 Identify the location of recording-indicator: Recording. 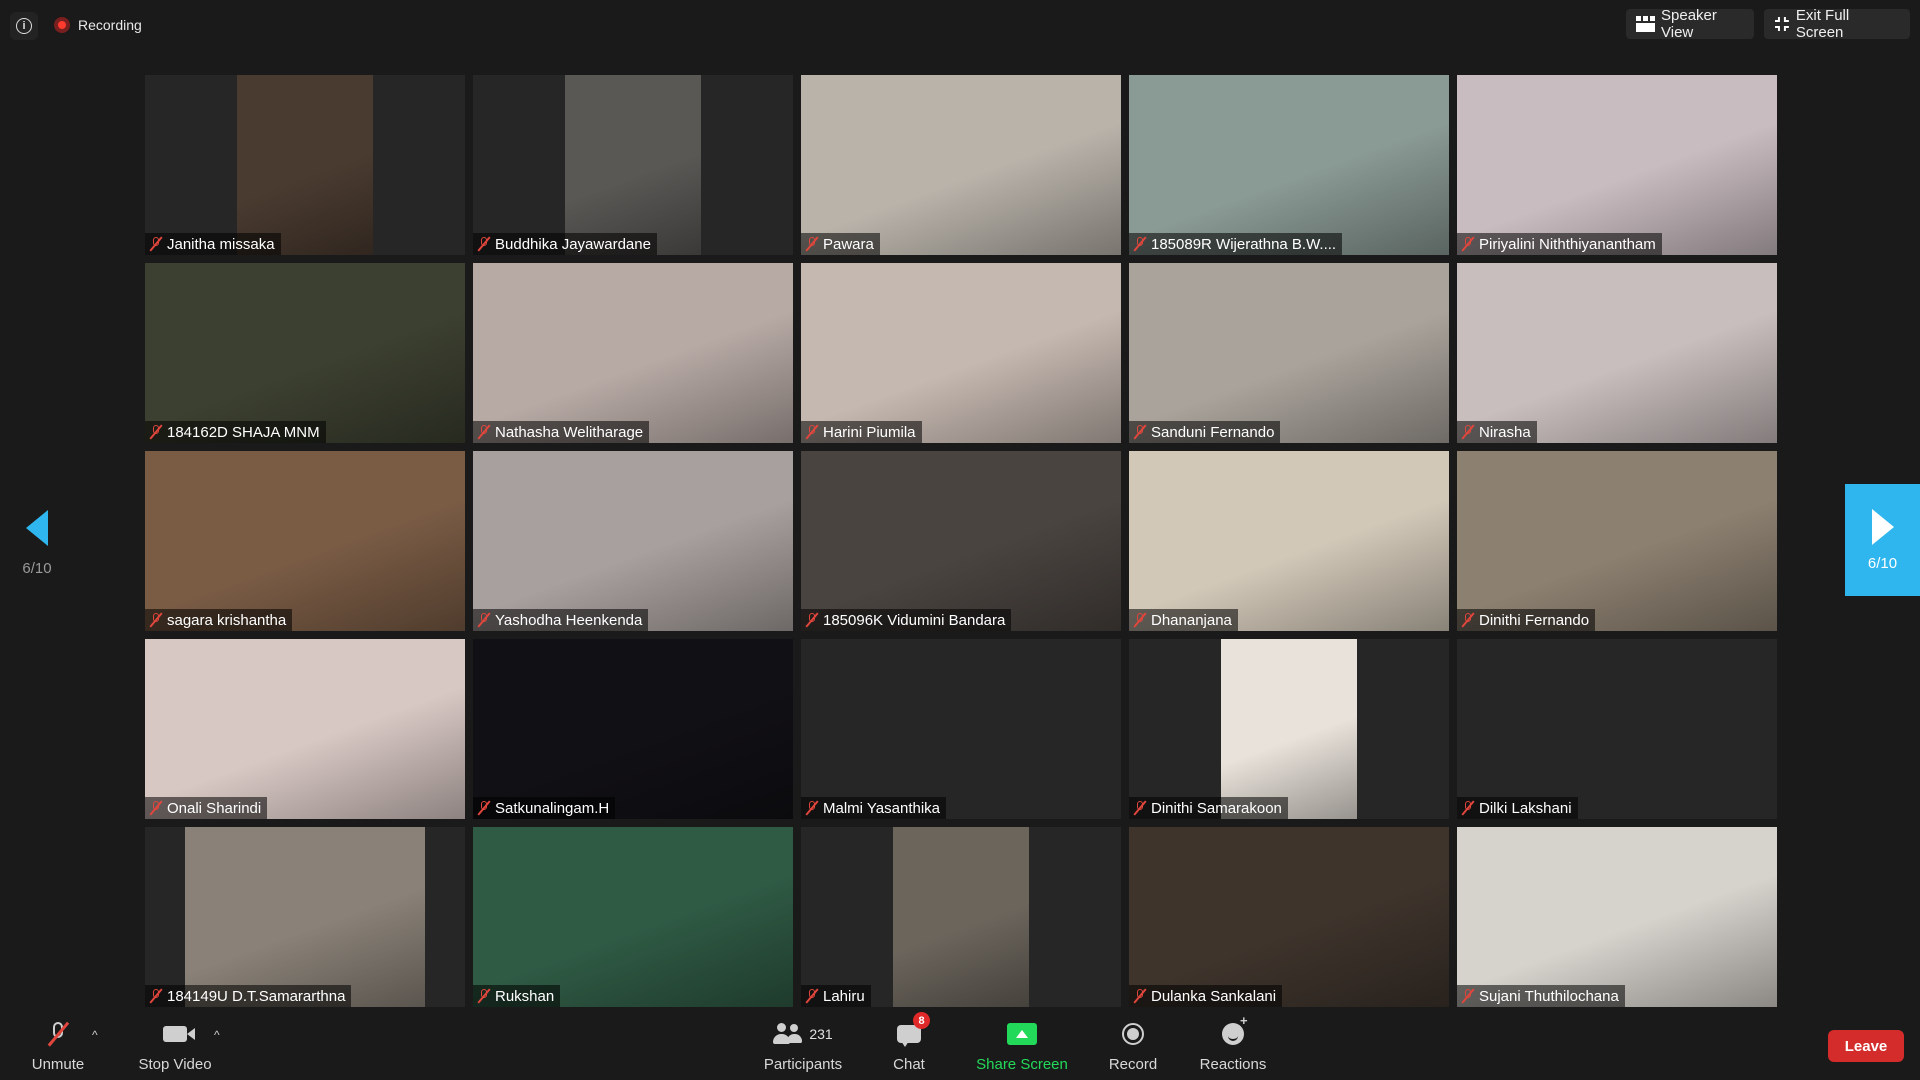
(98, 25).